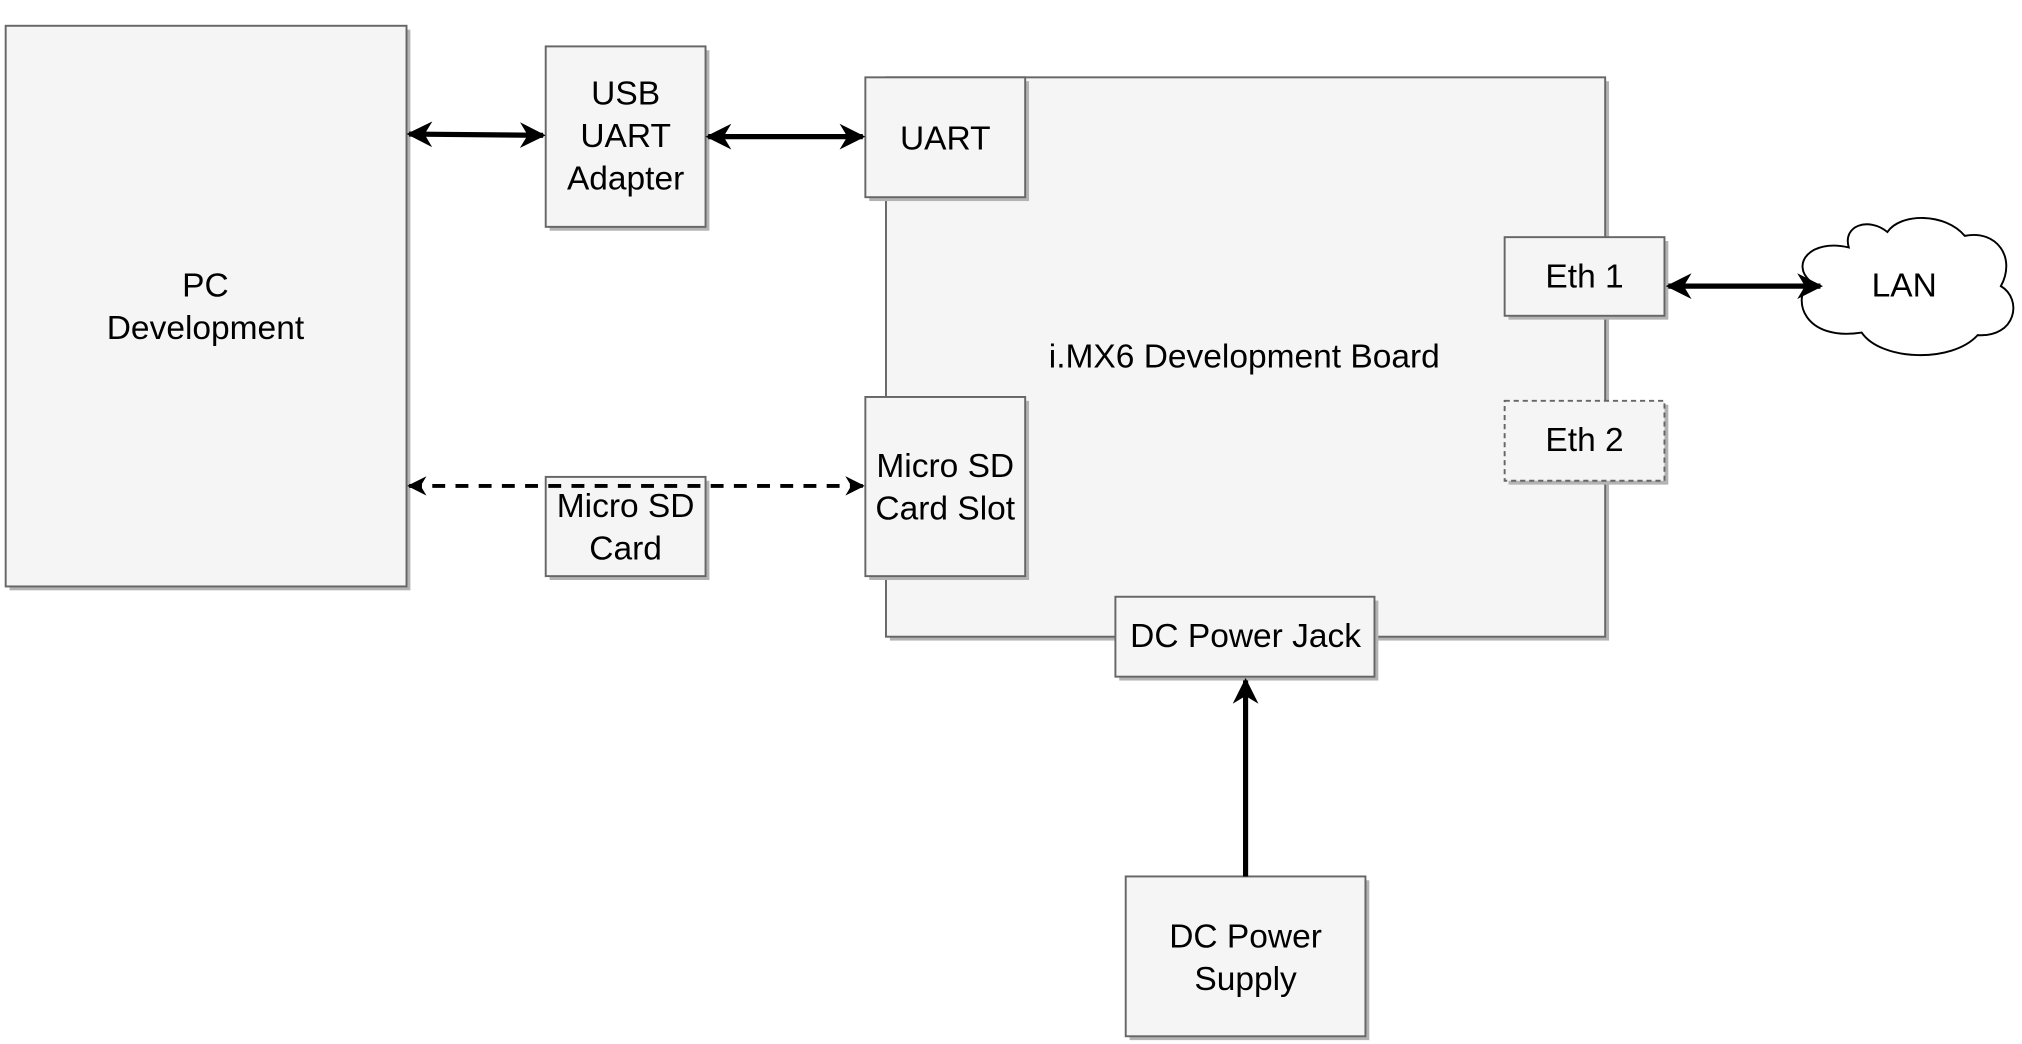  Describe the element at coordinates (1245, 979) in the screenshot. I see `power-supply-label-line2: Supply` at that location.